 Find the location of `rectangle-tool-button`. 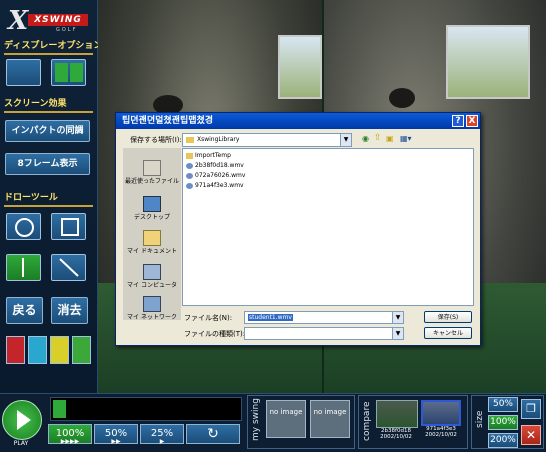

rectangle-tool-button is located at coordinates (68, 226).